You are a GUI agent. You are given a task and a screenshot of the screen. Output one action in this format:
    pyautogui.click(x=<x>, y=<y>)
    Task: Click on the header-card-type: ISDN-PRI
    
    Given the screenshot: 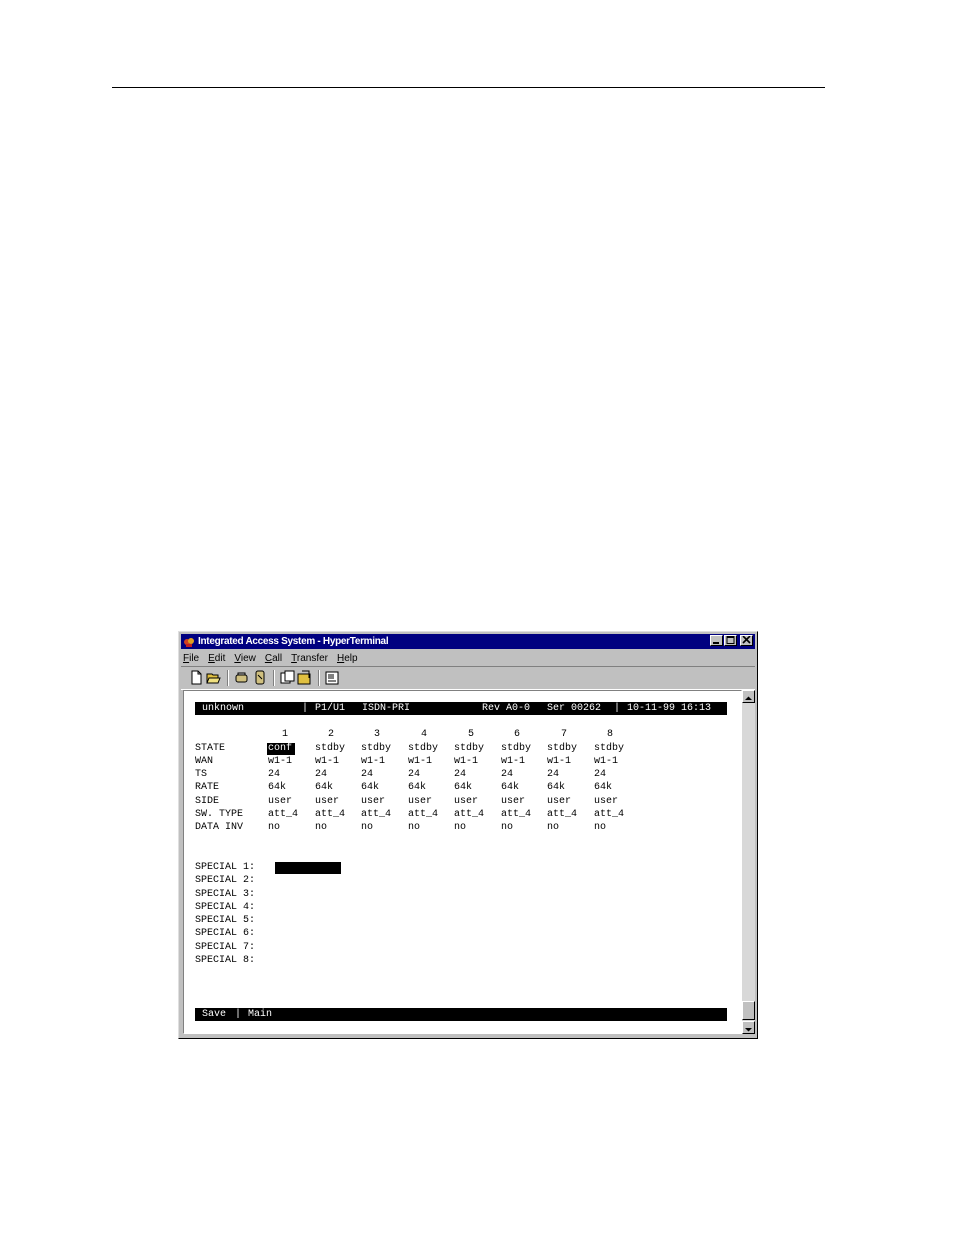 What is the action you would take?
    pyautogui.click(x=386, y=708)
    